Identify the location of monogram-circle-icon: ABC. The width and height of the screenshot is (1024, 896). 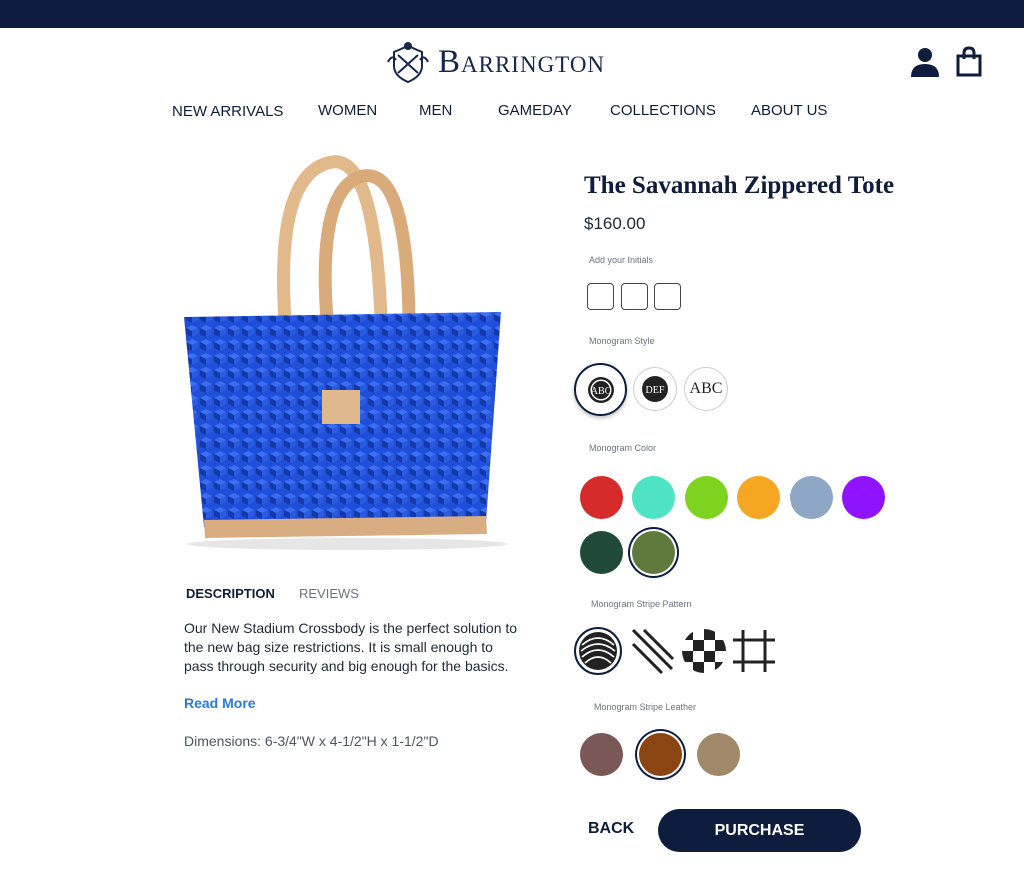
(600, 389).